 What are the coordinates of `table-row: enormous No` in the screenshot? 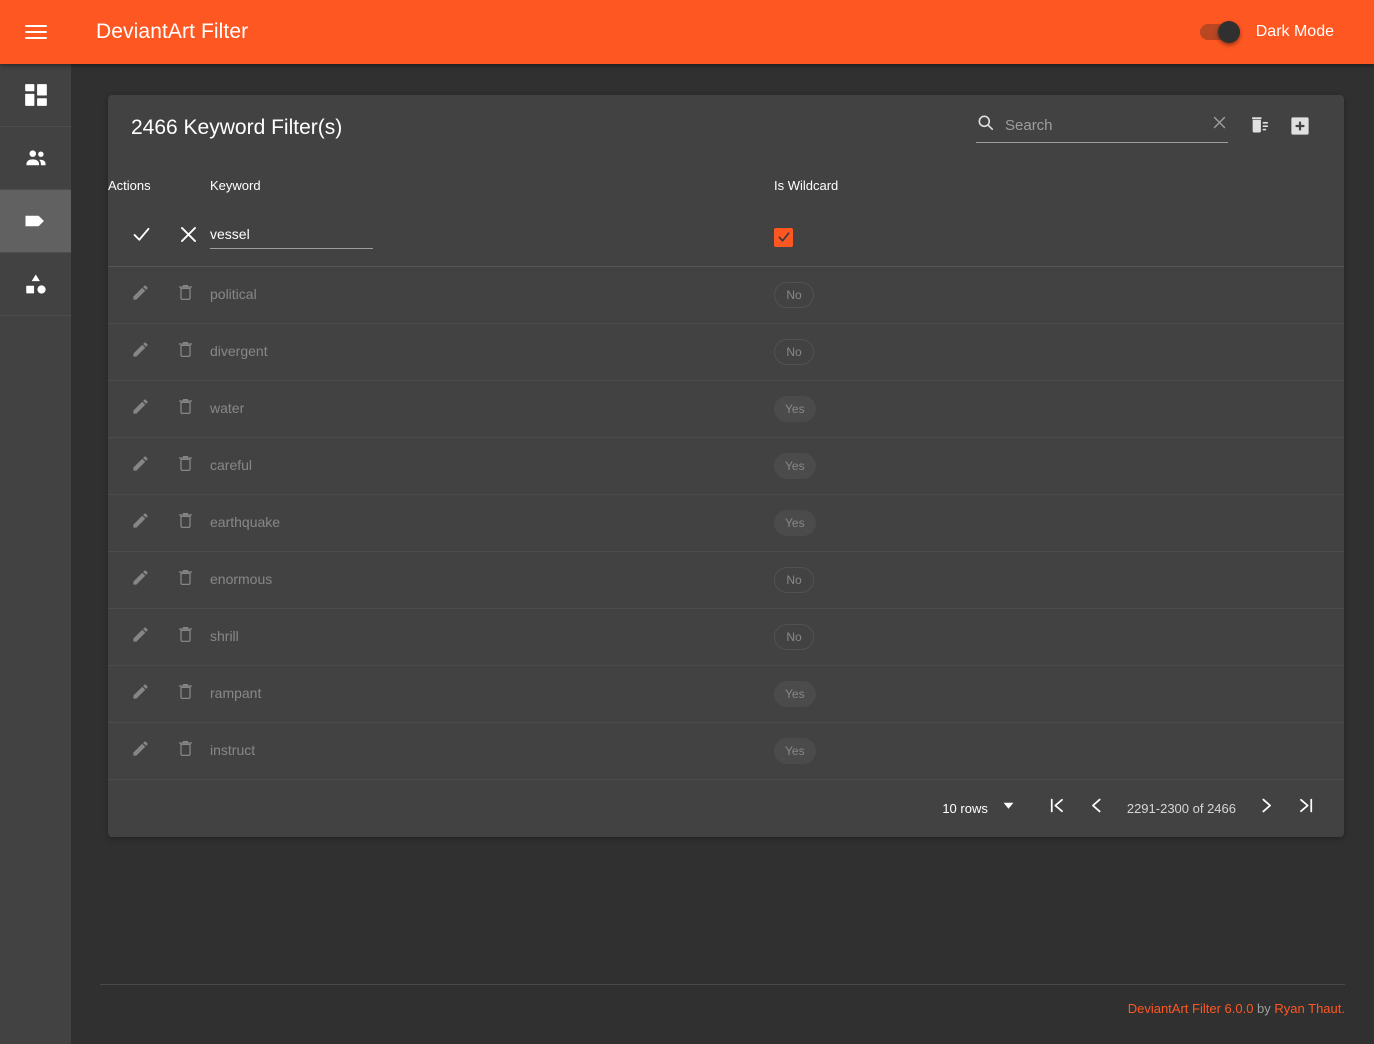 It's located at (726, 579).